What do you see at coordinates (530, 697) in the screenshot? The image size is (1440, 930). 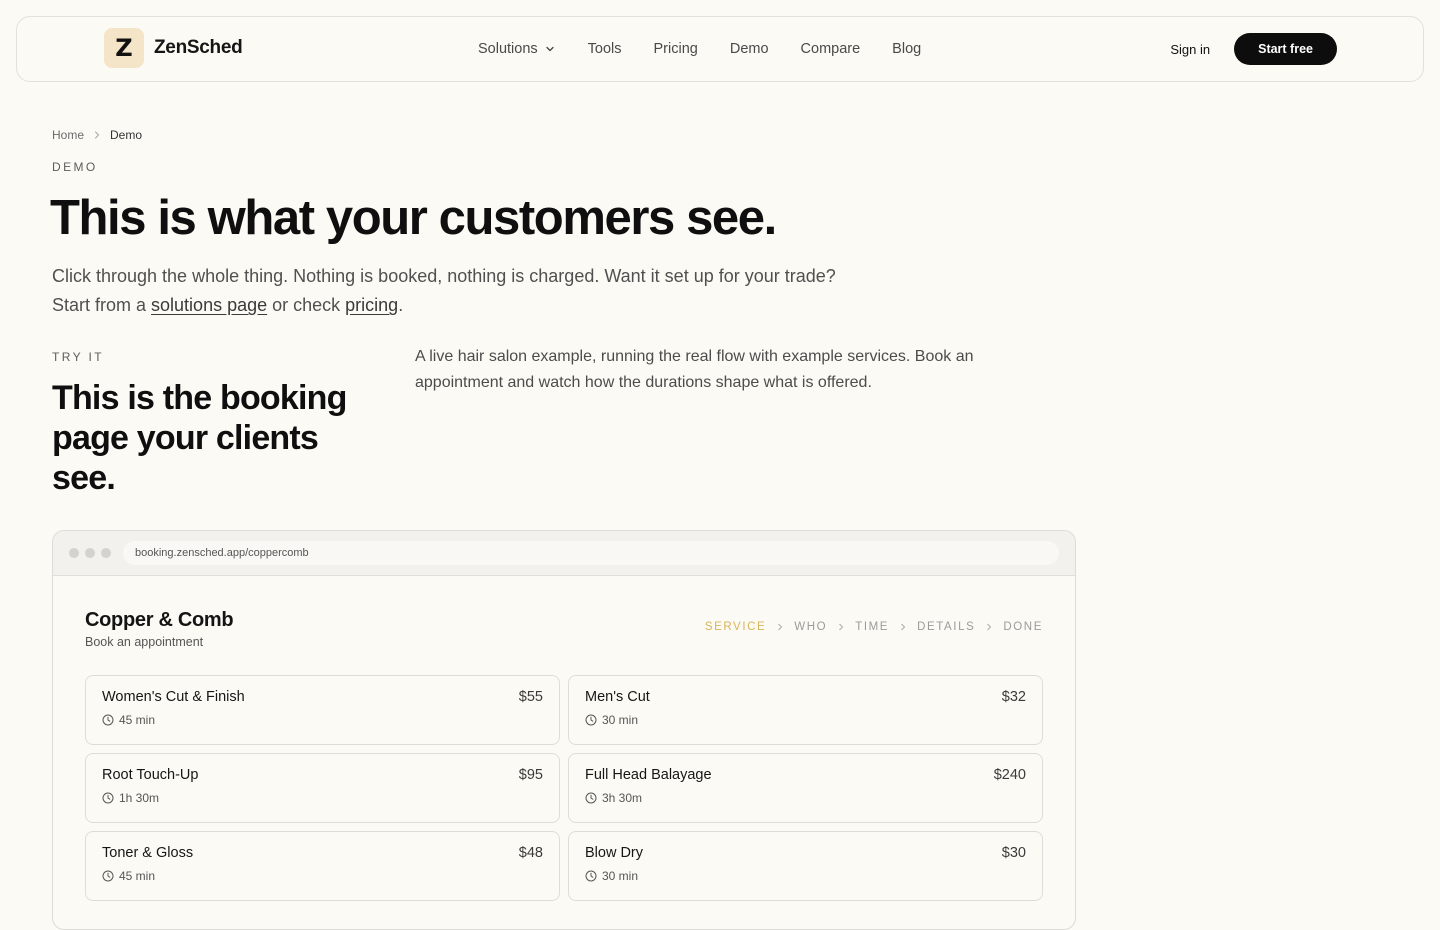 I see `service-price: $55` at bounding box center [530, 697].